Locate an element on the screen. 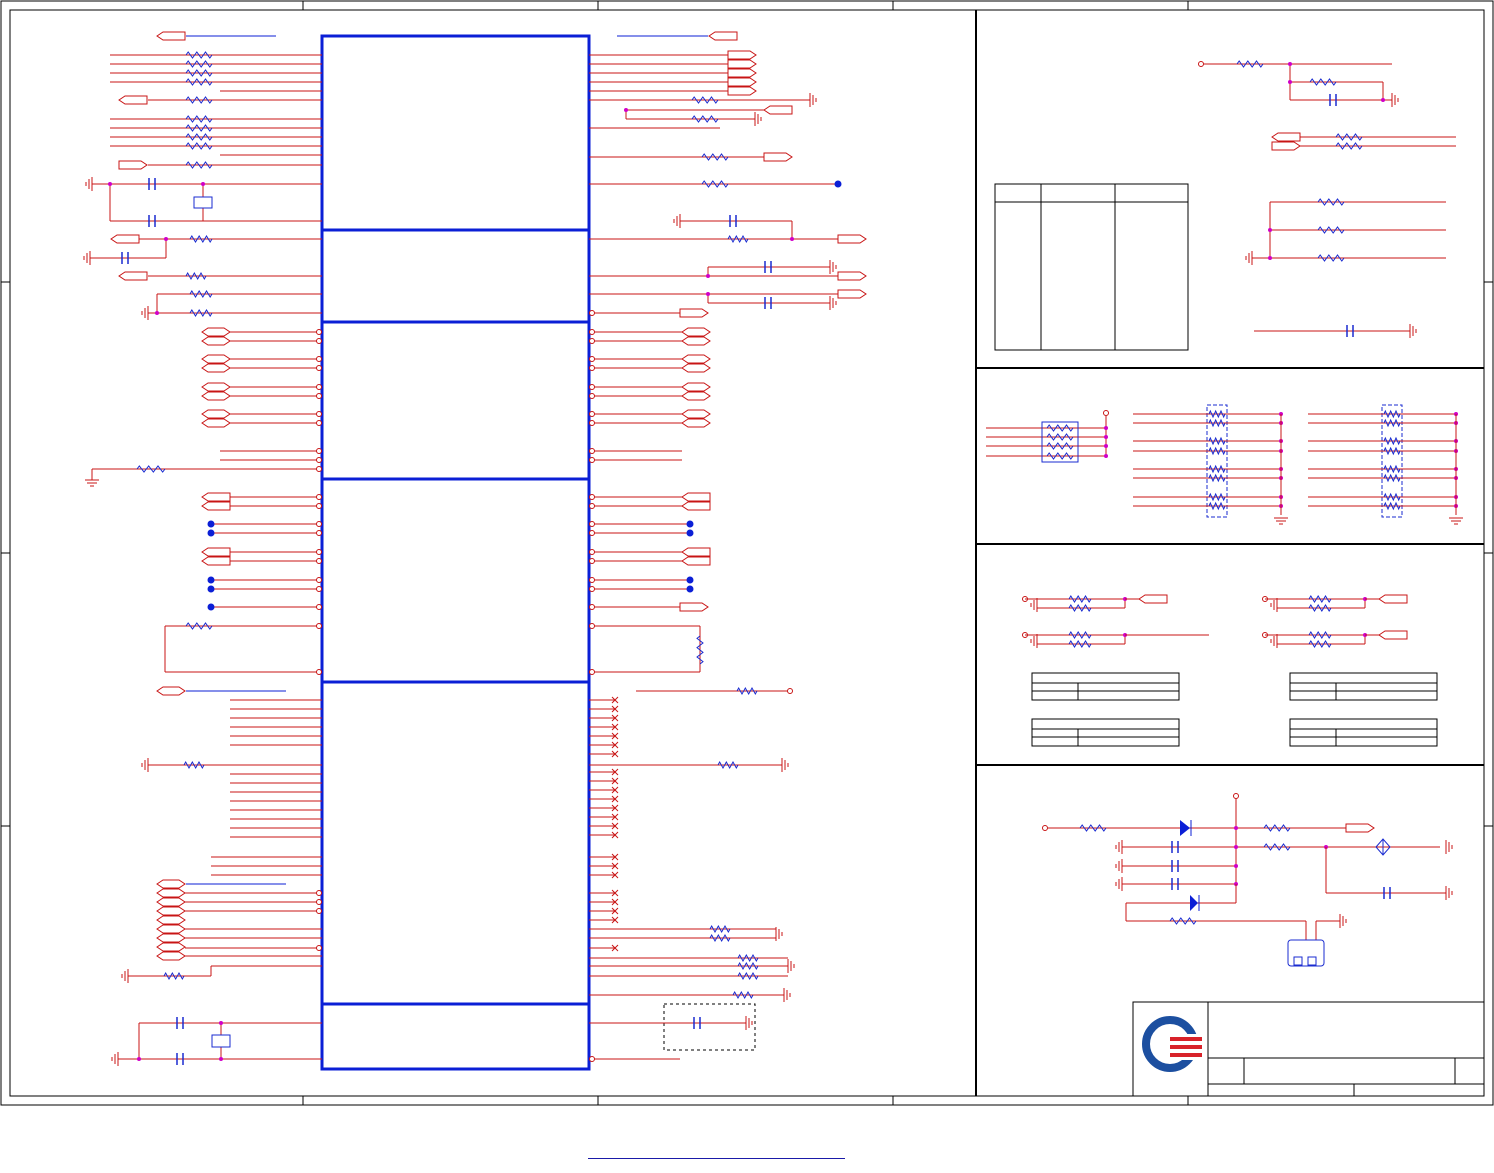 Image resolution: width=1494 pixels, height=1173 pixels. panel-resistor-arrays is located at coordinates (1224, 464).